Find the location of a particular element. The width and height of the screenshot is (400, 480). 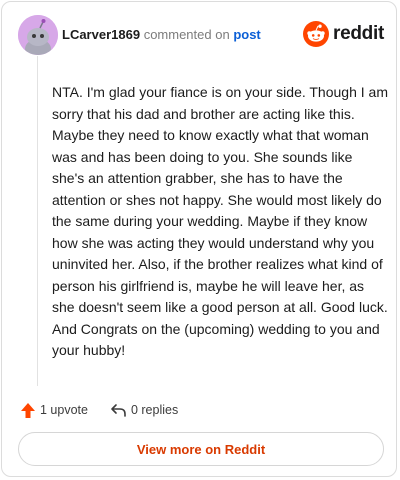

snoo-avatar-icon is located at coordinates (38, 35).